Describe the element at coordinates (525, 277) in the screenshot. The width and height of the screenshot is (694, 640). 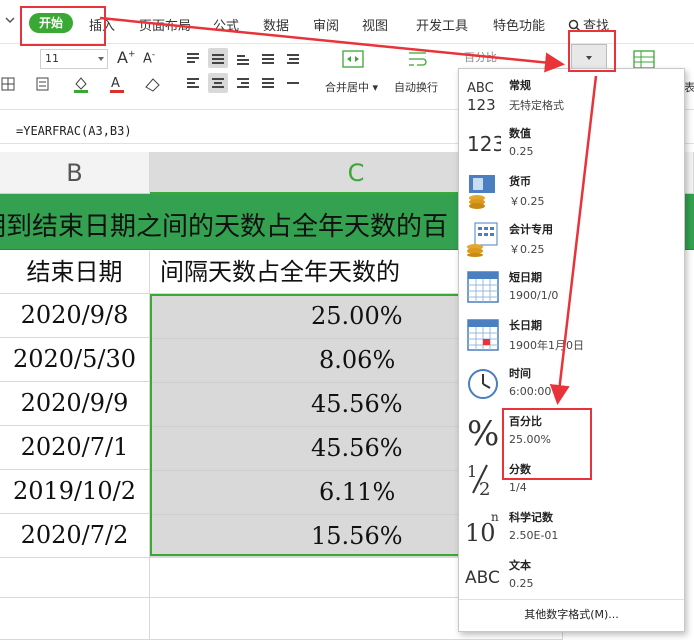
I see `menu-item-name: 短日期` at that location.